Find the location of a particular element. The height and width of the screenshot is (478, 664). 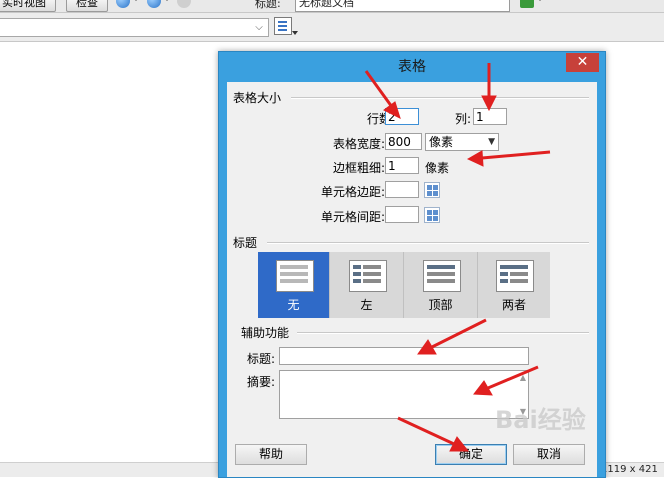

top-toolbar: 实时视图 检查 标题: 无标题文档 is located at coordinates (332, 6).